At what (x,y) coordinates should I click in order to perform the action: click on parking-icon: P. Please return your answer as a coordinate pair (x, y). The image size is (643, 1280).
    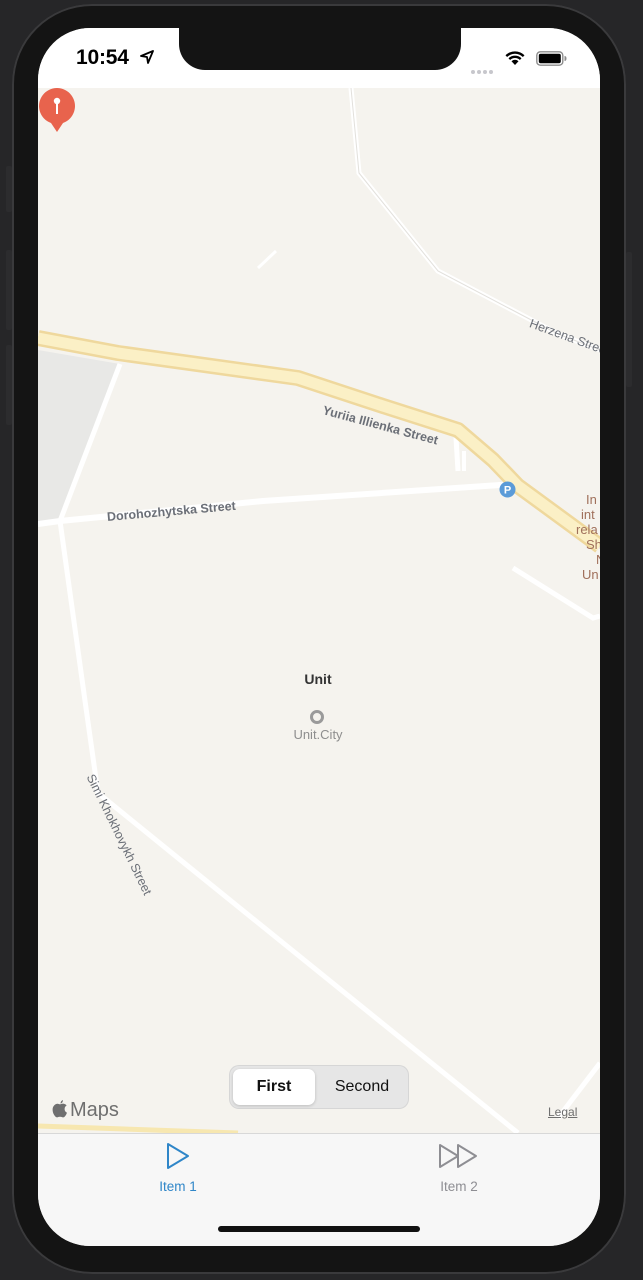
    Looking at the image, I should click on (507, 489).